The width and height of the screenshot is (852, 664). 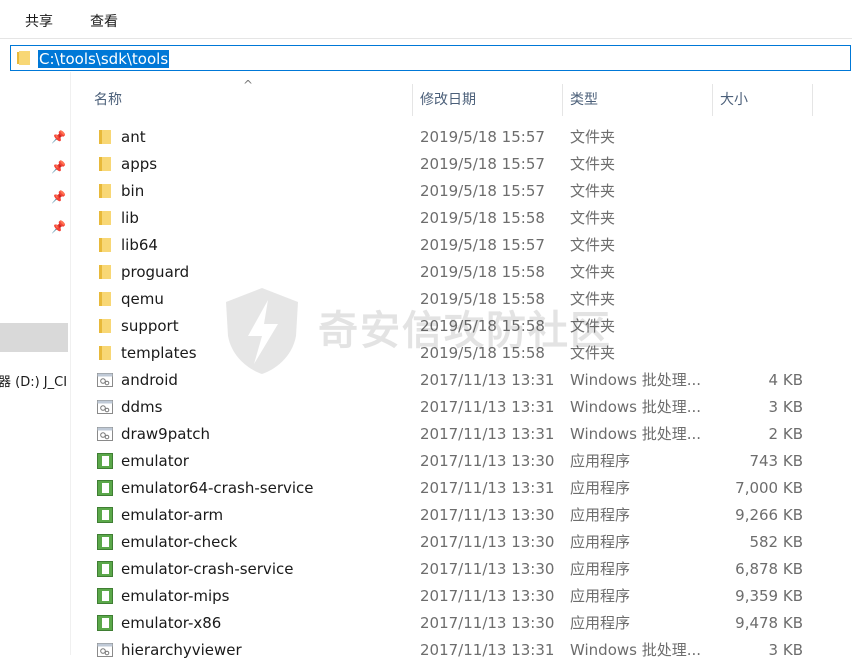 I want to click on file-name: android, so click(x=149, y=380).